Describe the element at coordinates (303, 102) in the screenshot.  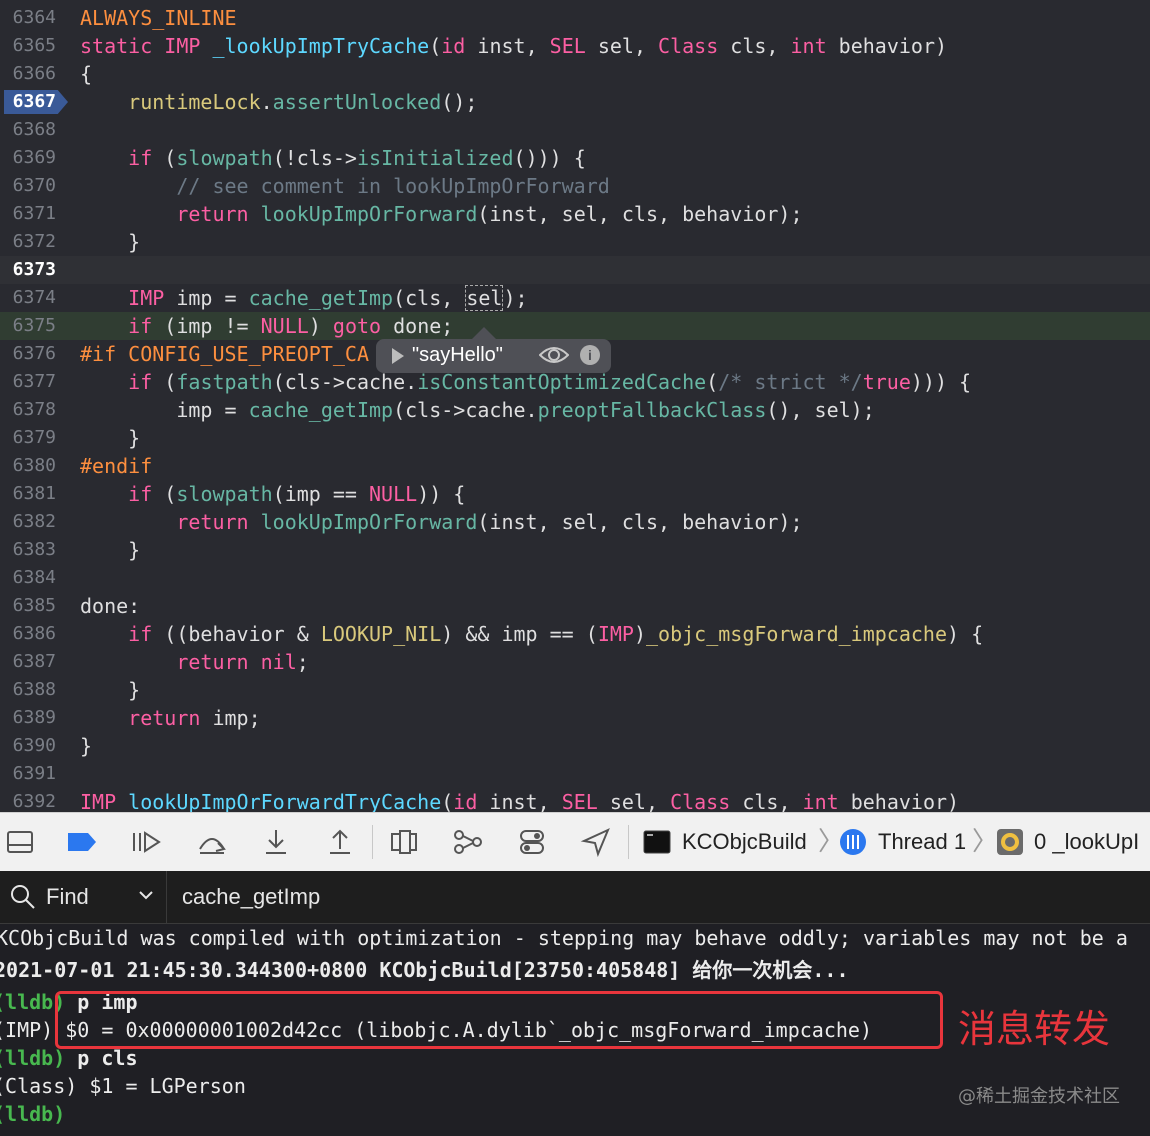
I see `code-text: runtimeLock.assertUnlocked();` at that location.